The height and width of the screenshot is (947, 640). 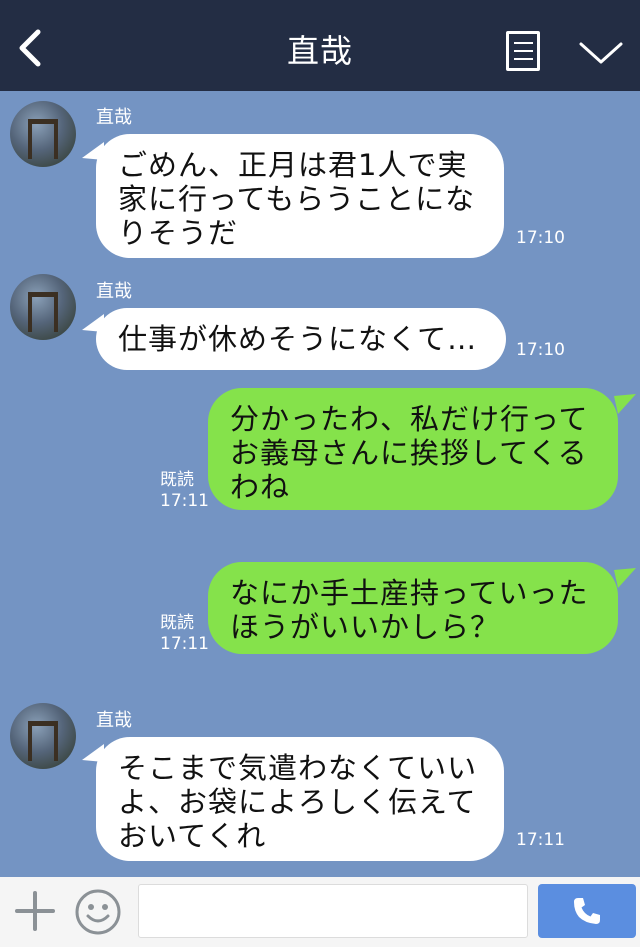 What do you see at coordinates (98, 912) in the screenshot?
I see `smiley-icon` at bounding box center [98, 912].